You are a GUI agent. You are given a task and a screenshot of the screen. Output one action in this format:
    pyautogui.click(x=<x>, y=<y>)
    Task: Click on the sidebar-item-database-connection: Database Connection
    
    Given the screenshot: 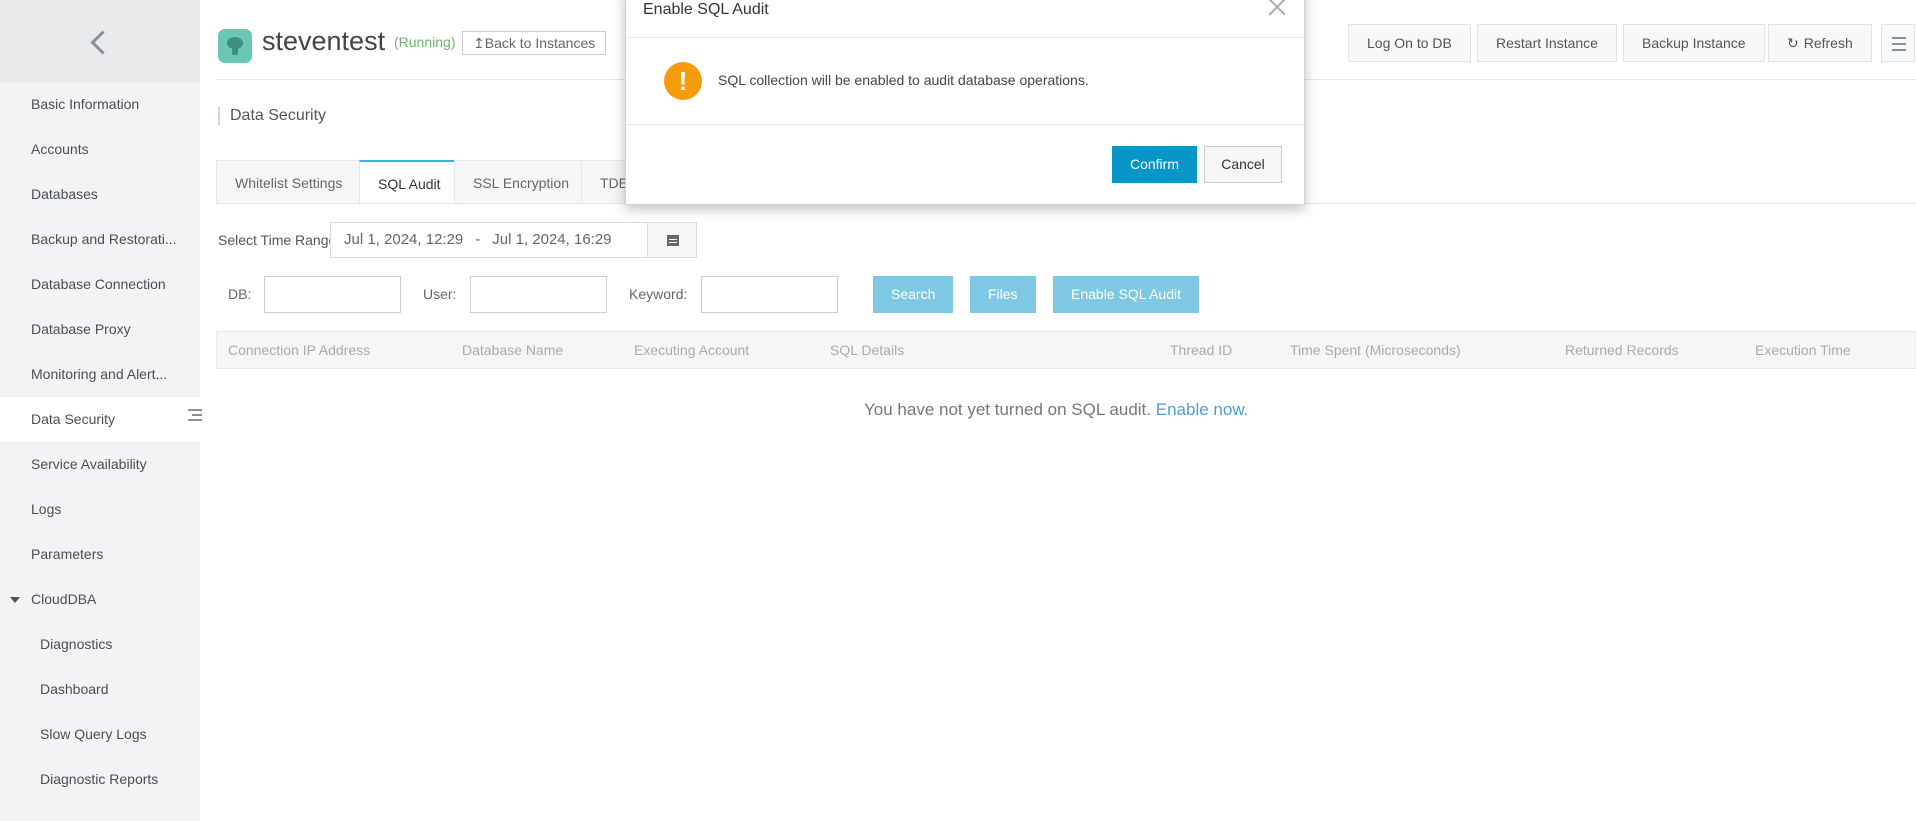 What is the action you would take?
    pyautogui.click(x=100, y=284)
    